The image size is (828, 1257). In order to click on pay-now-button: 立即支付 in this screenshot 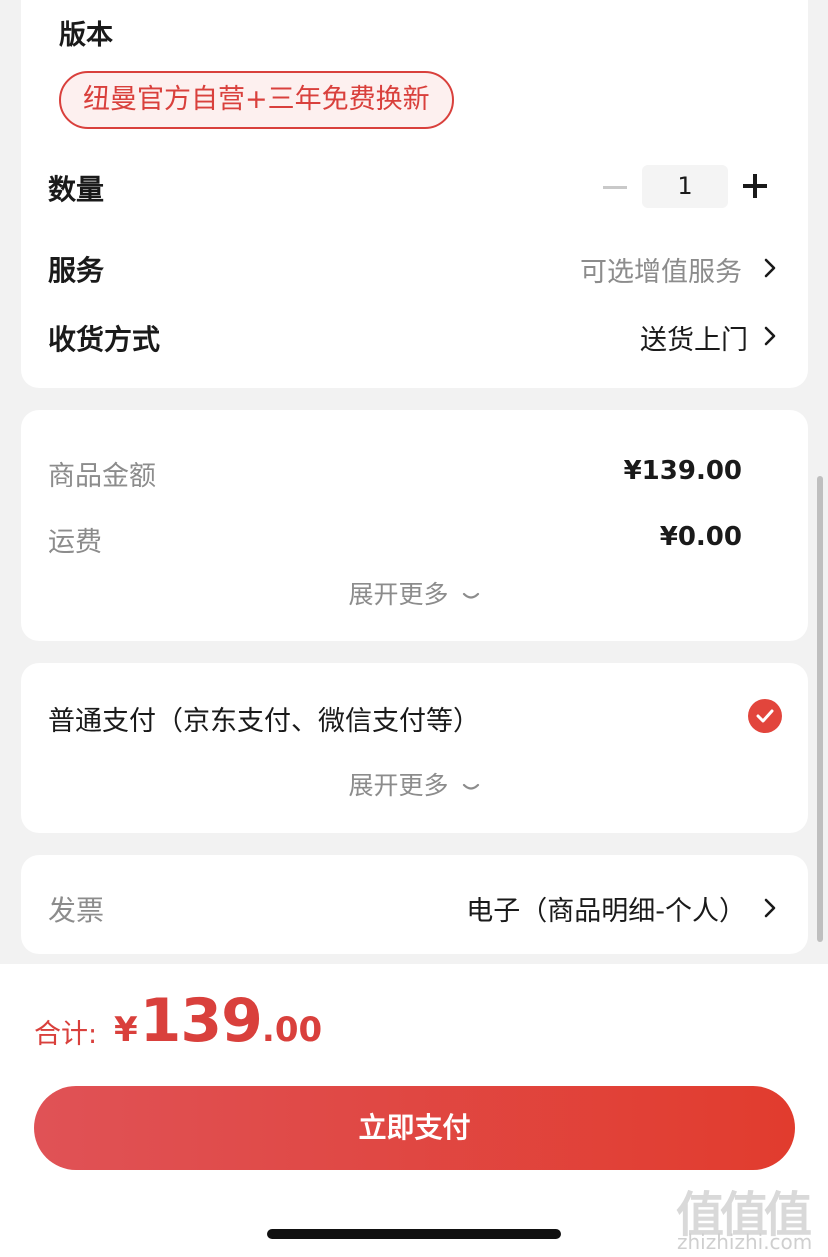, I will do `click(414, 1128)`.